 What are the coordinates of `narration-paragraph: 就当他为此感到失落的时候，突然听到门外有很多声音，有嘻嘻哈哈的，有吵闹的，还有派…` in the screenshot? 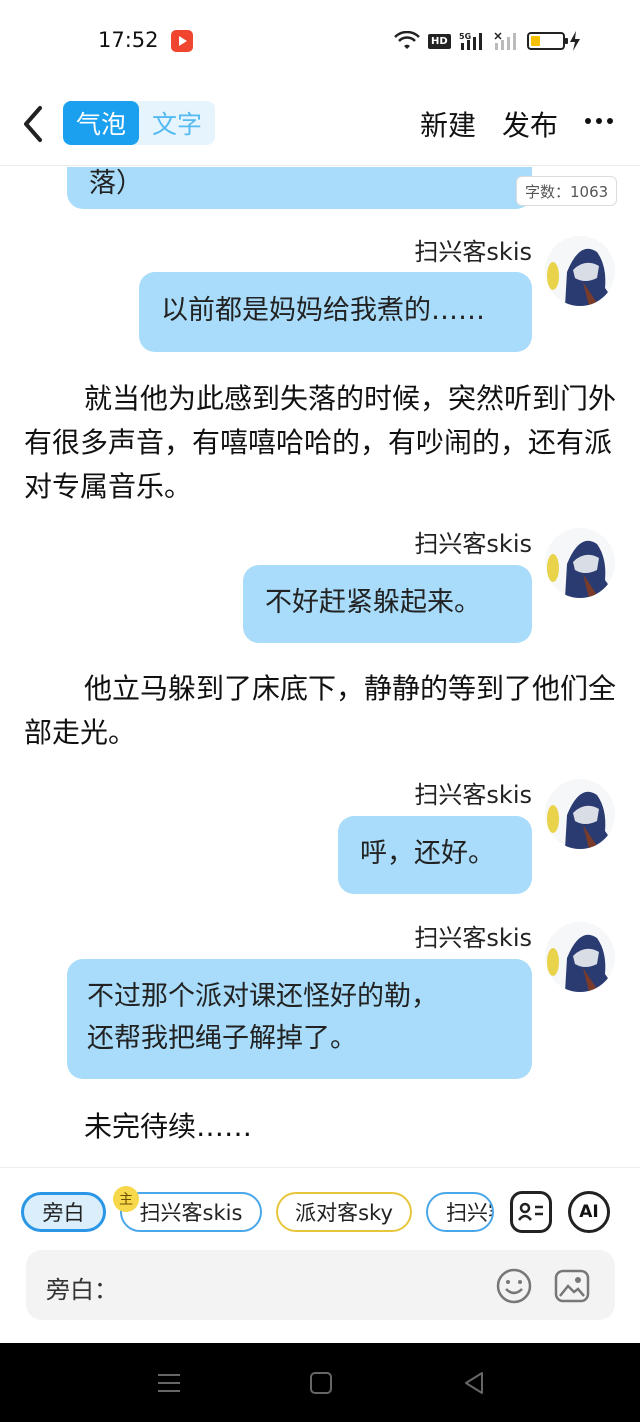 It's located at (320, 443).